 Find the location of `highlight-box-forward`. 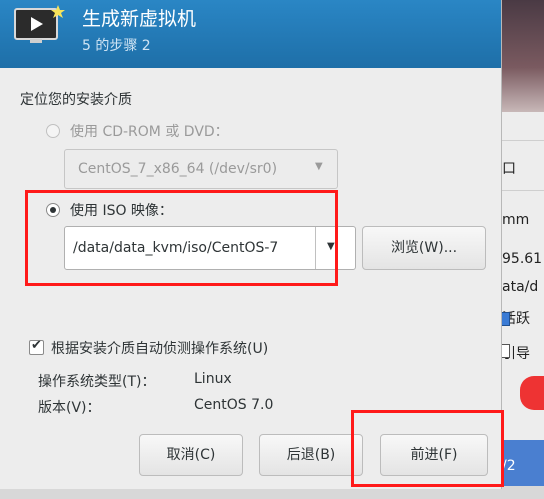

highlight-box-forward is located at coordinates (427, 448).